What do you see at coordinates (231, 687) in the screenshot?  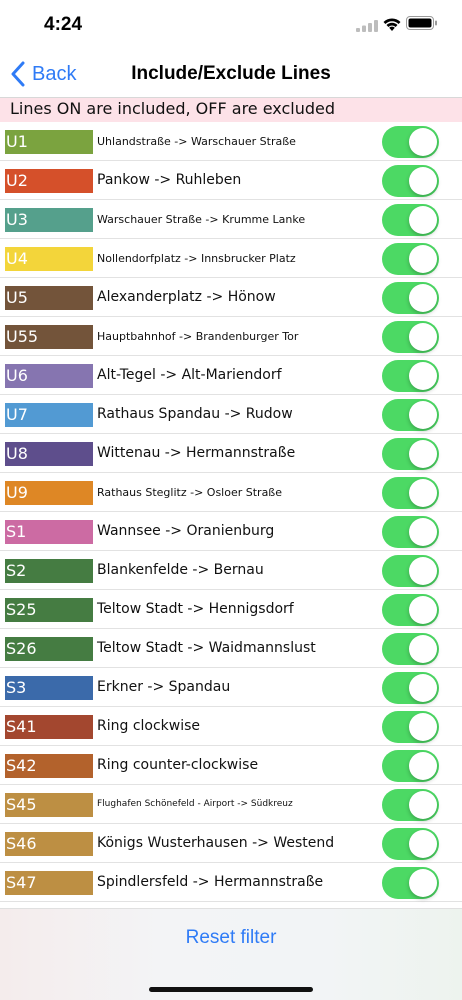 I see `line-row: S3 Erkner -> Spandau` at bounding box center [231, 687].